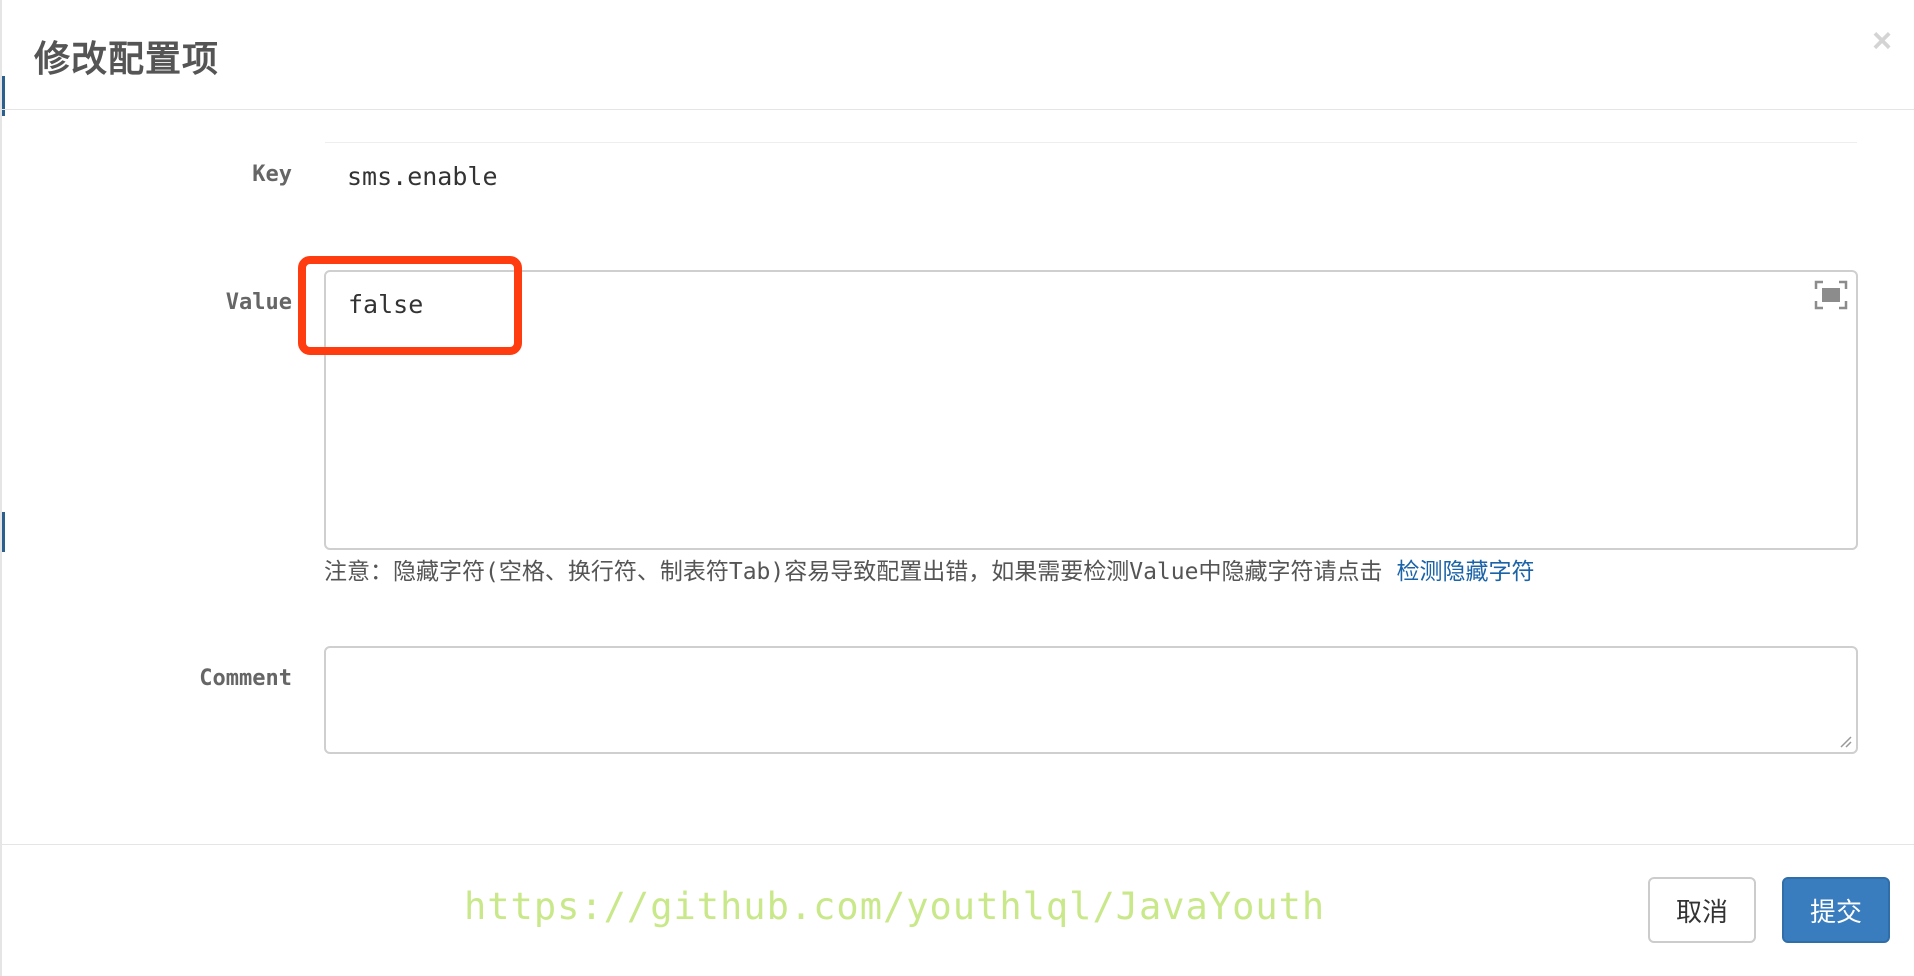 The height and width of the screenshot is (976, 1914). What do you see at coordinates (127, 59) in the screenshot?
I see `dialog-title: 修改配置项` at bounding box center [127, 59].